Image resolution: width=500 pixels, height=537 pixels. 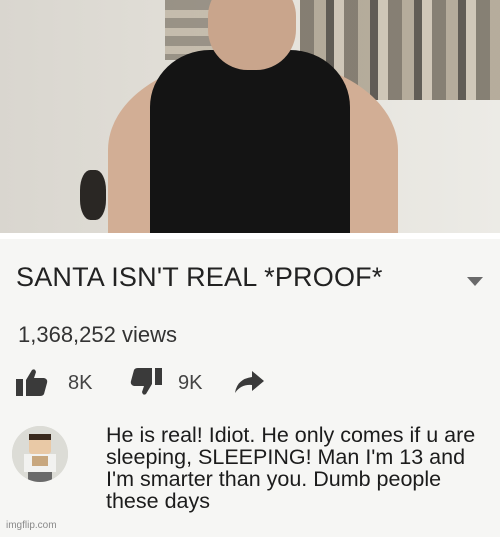 I want to click on view-count: 1,368,252 views, so click(x=97, y=334).